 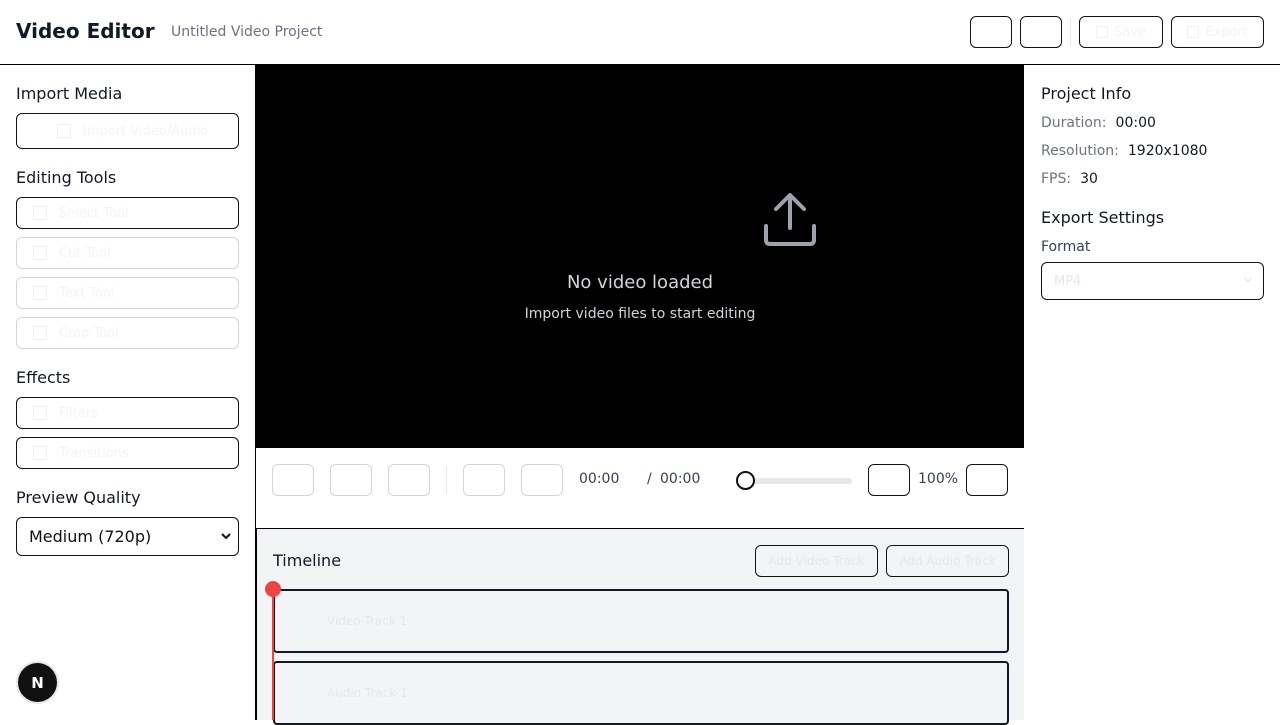 I want to click on fps-row: FPS: 30, so click(x=1069, y=179).